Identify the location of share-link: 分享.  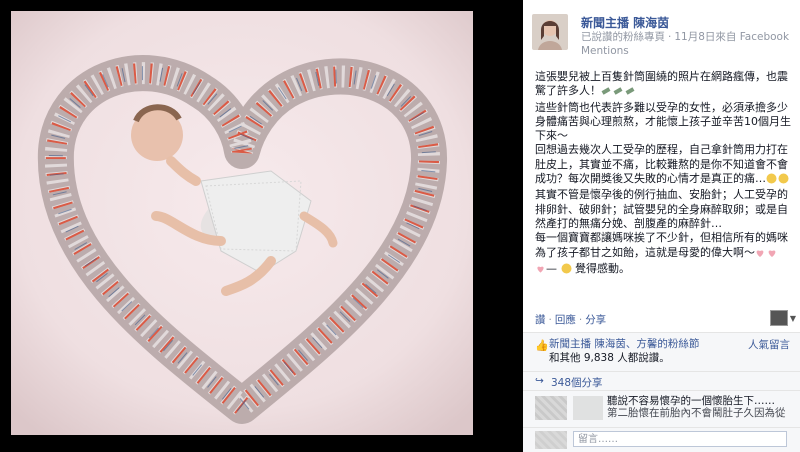
(595, 320).